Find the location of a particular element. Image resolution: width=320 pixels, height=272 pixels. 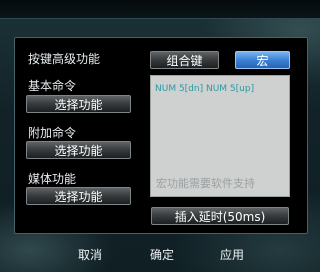

cancel-button: 取消 is located at coordinates (90, 254).